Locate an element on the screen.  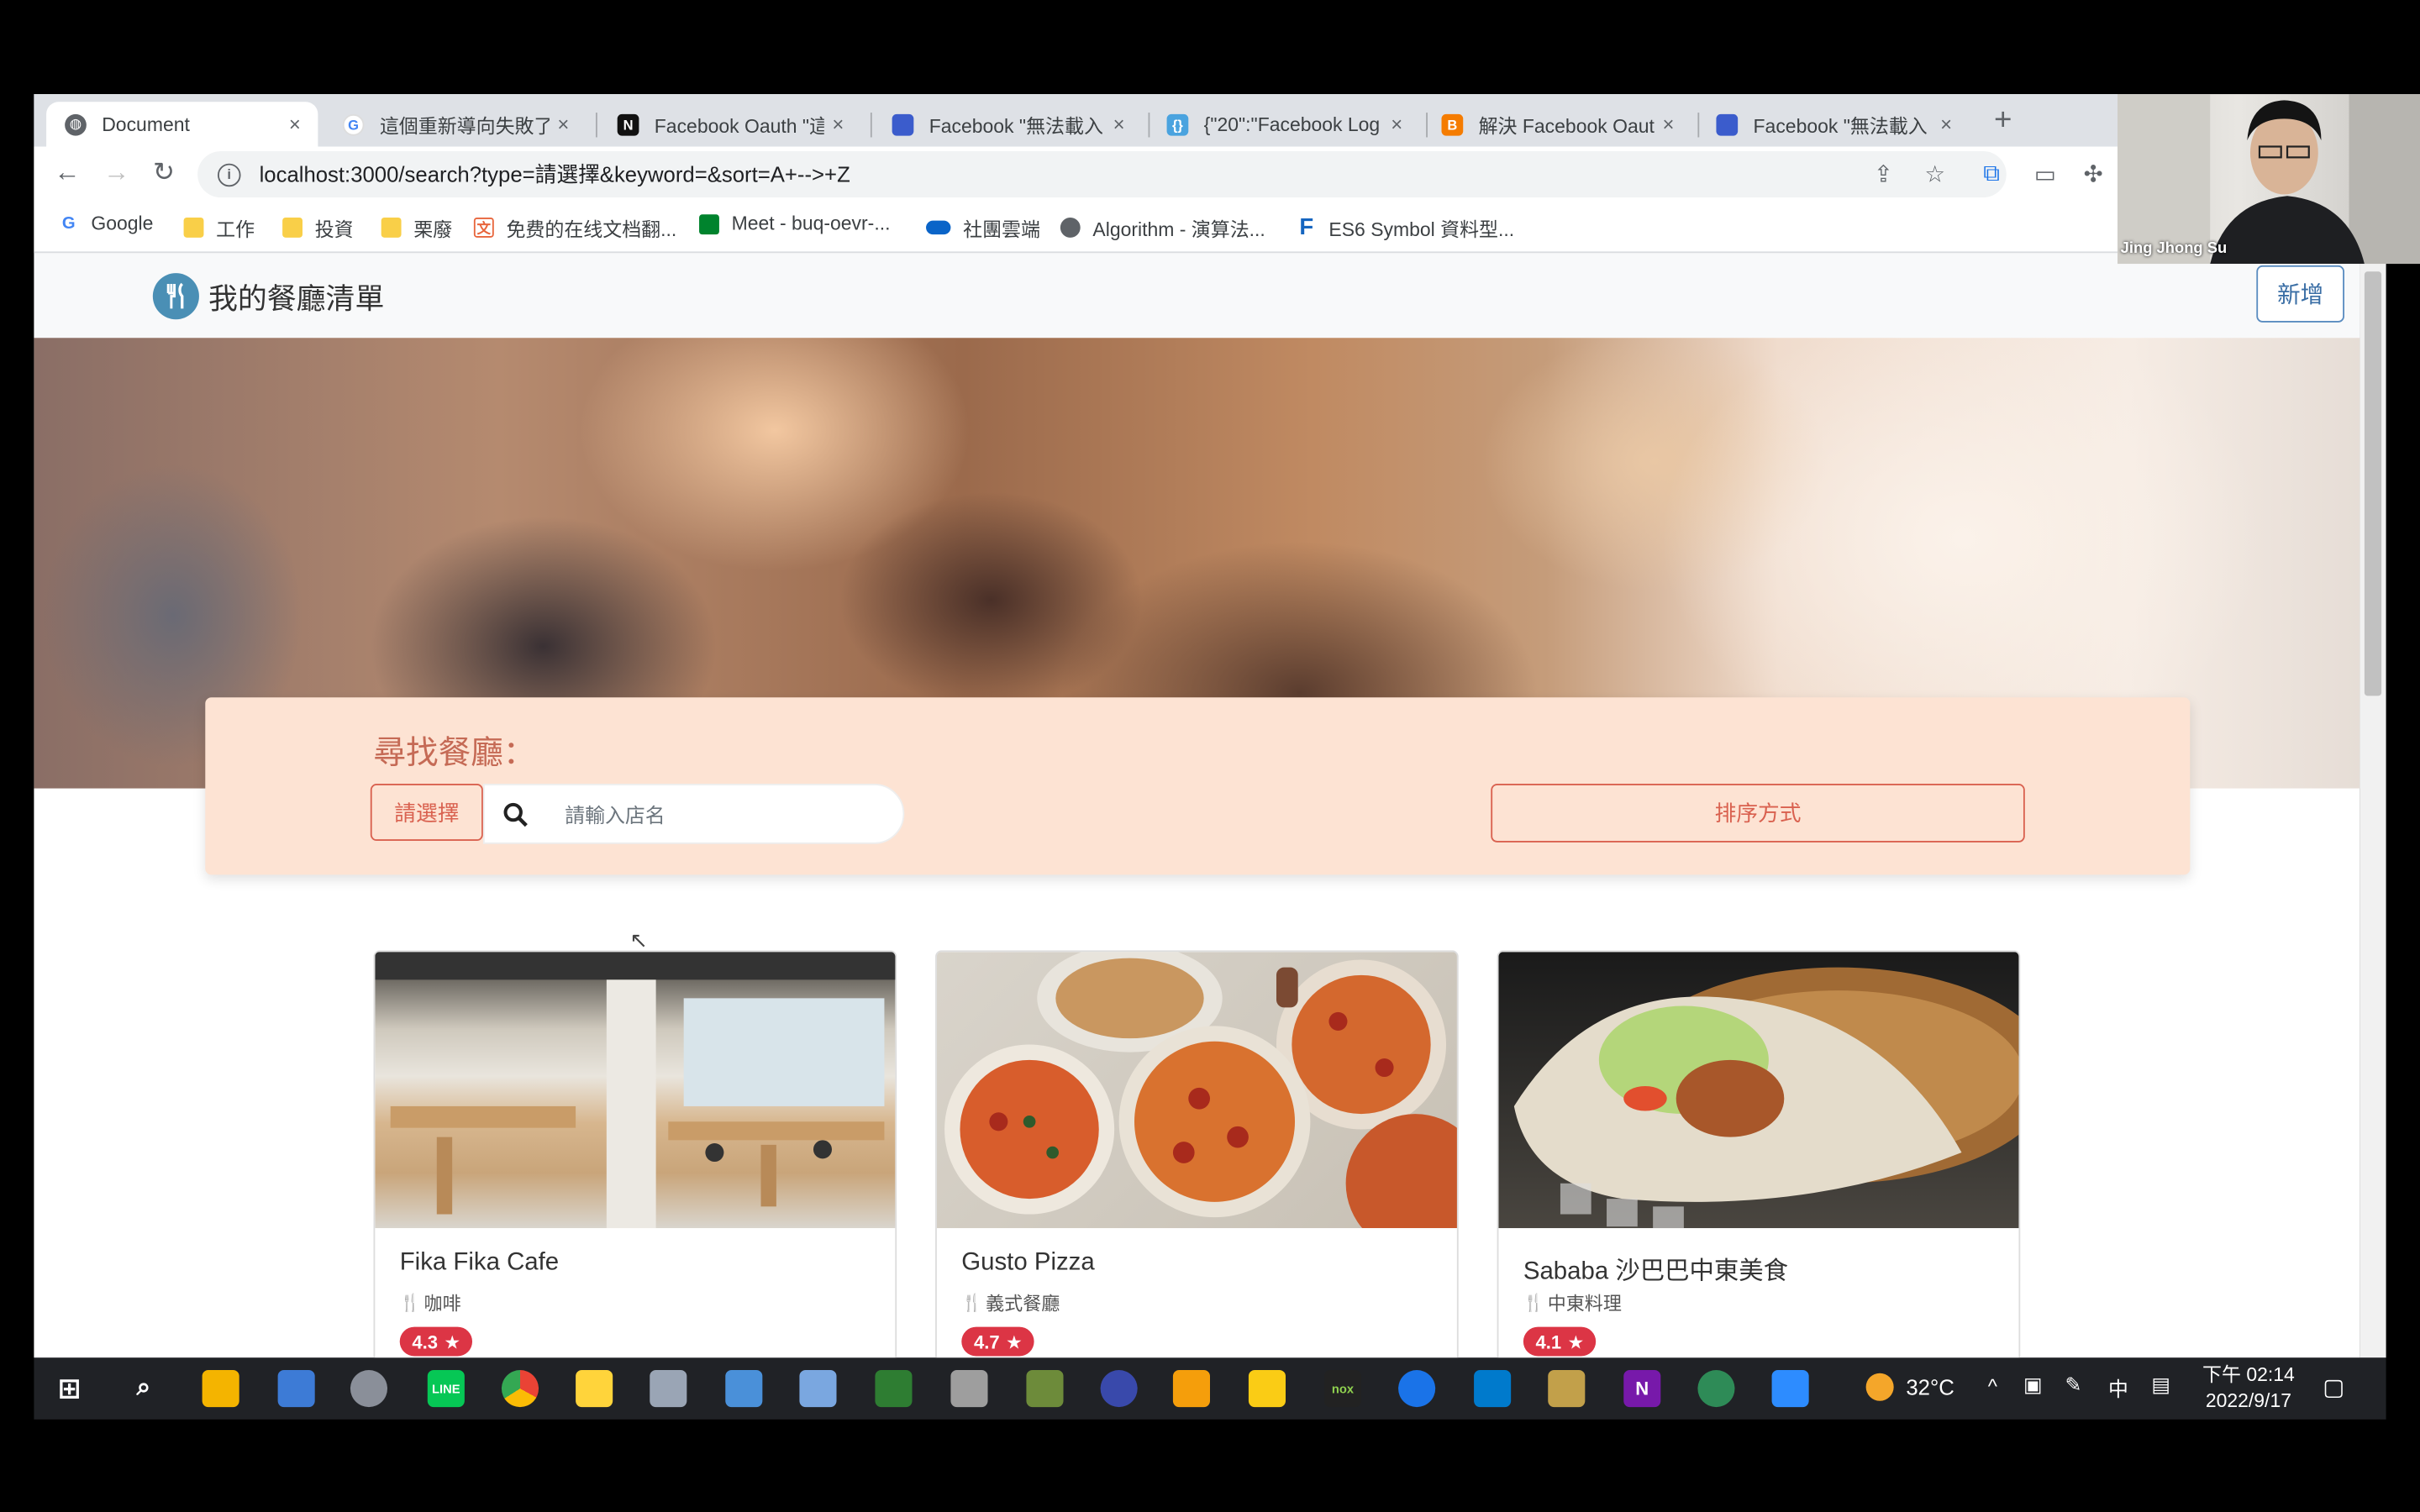
bookmark-folder-work: 工作 is located at coordinates (219, 227).